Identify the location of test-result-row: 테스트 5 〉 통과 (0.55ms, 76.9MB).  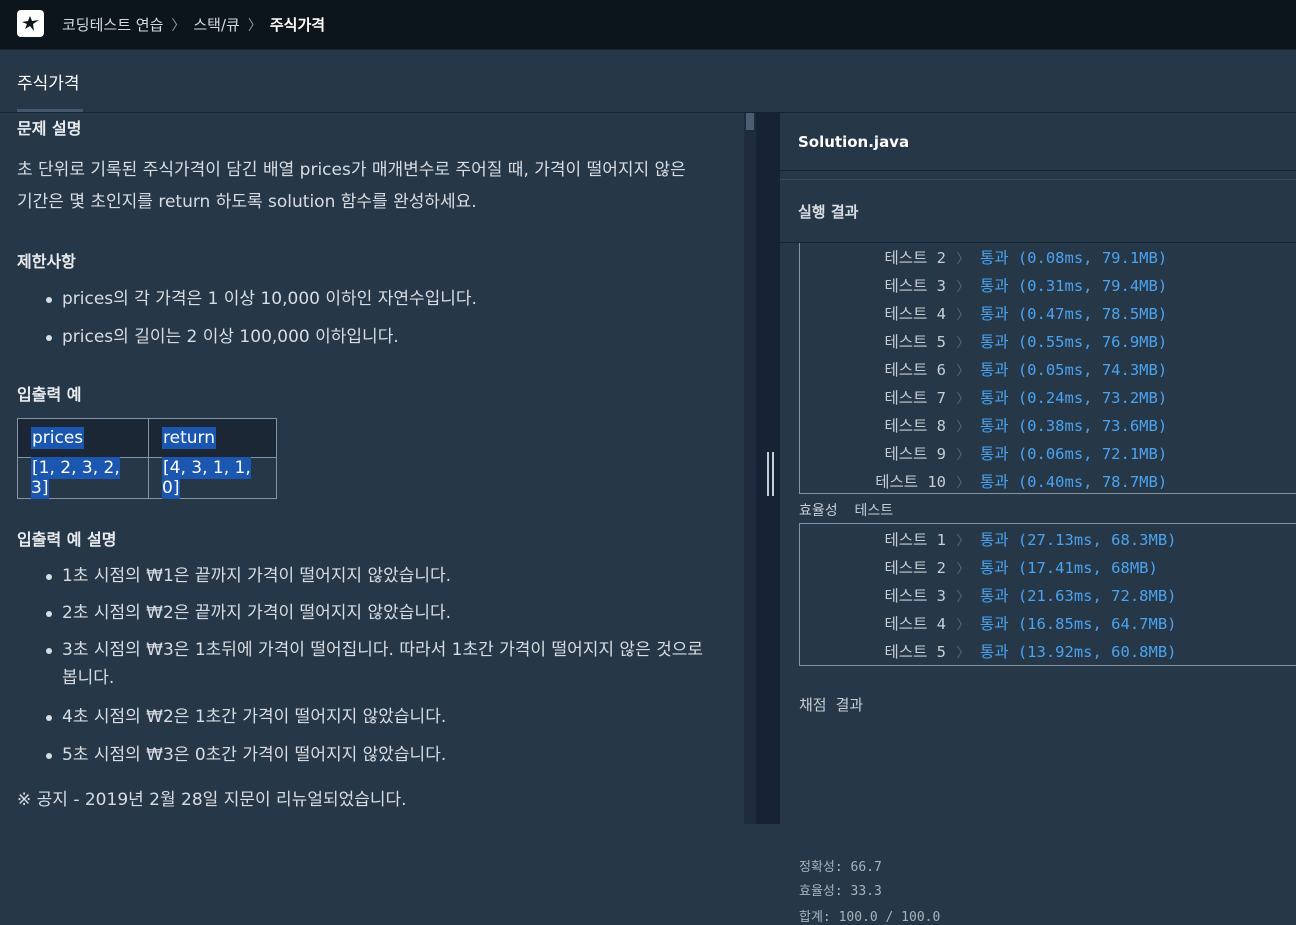
(1048, 341).